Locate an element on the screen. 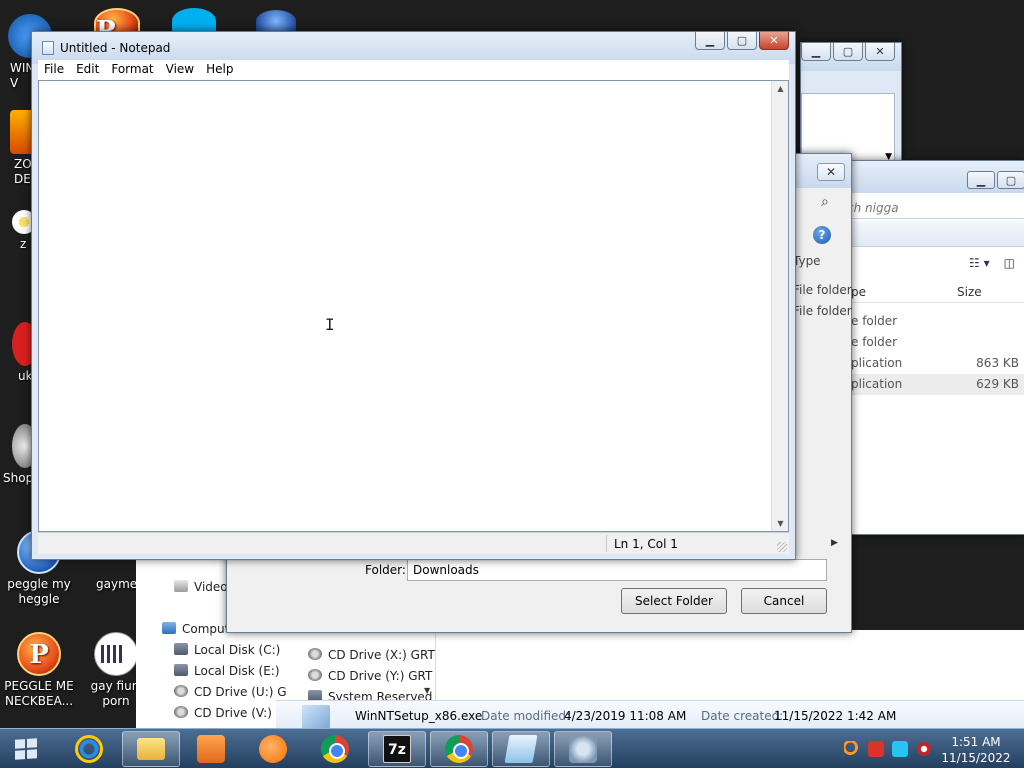 The image size is (1024, 768). 7zip-icon: 7z is located at coordinates (397, 749).